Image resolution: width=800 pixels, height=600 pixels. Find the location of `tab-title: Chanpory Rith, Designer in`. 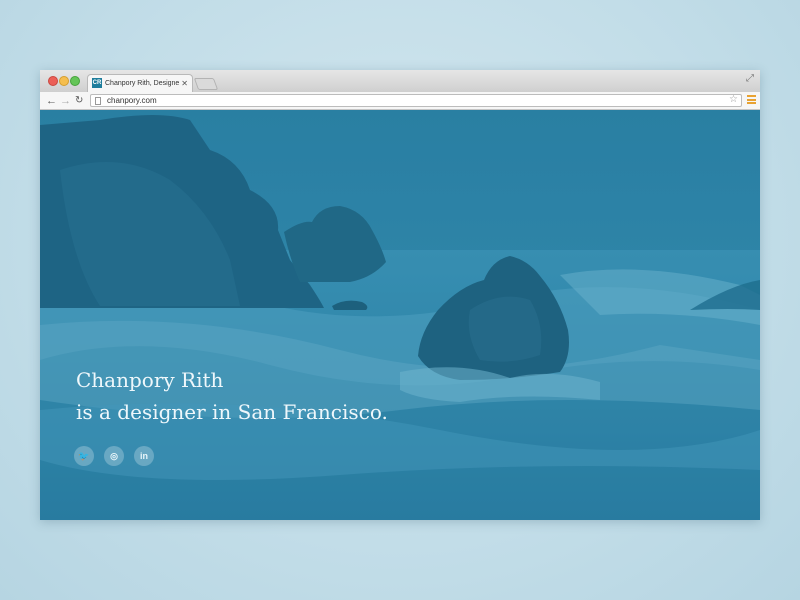

tab-title: Chanpory Rith, Designer in is located at coordinates (142, 83).